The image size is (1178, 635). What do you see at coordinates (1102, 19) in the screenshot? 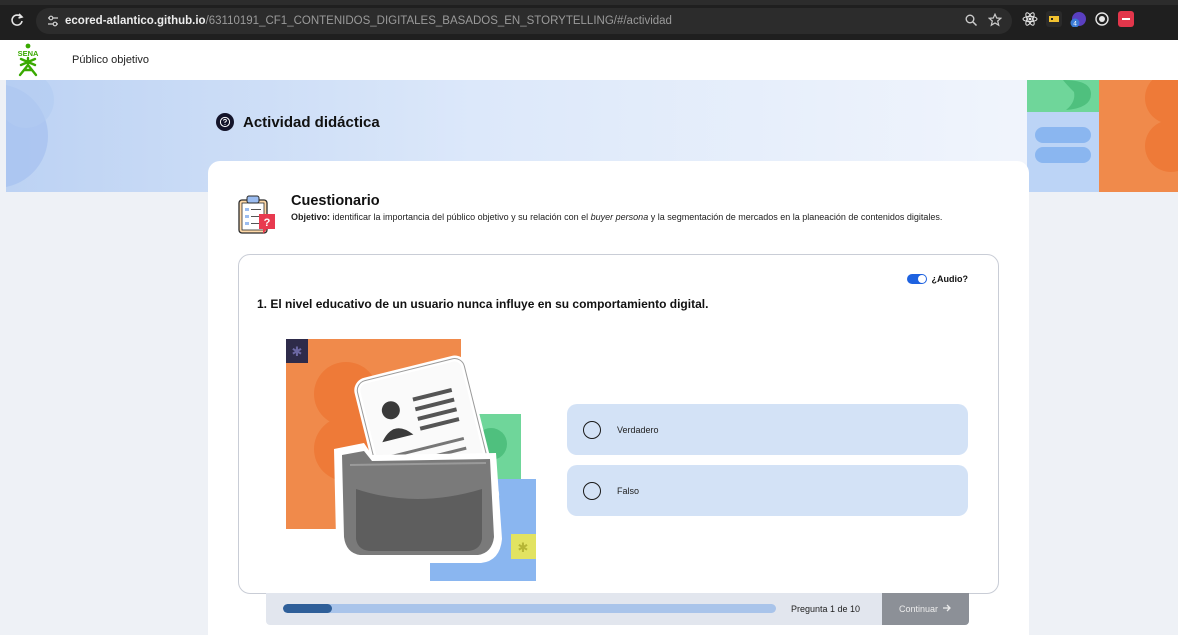
I see `record-extension-icon` at bounding box center [1102, 19].